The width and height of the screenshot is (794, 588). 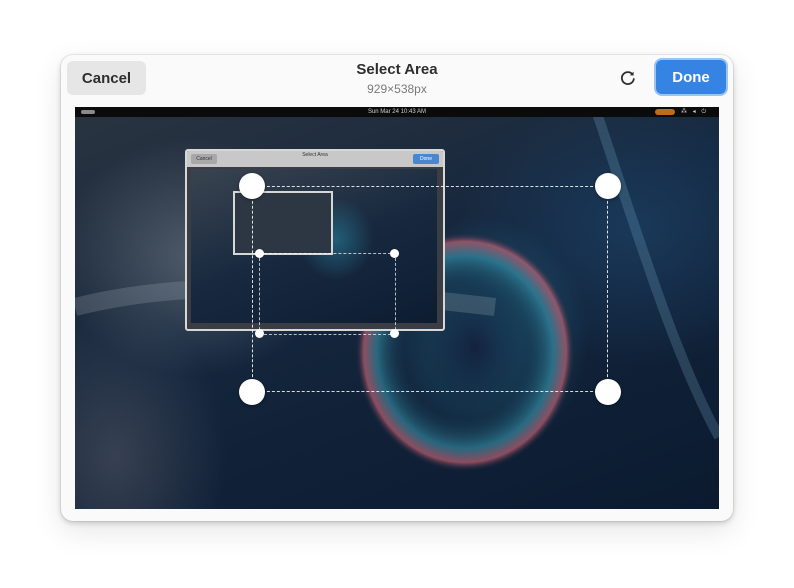 What do you see at coordinates (426, 159) in the screenshot?
I see `nested-done-button: Done` at bounding box center [426, 159].